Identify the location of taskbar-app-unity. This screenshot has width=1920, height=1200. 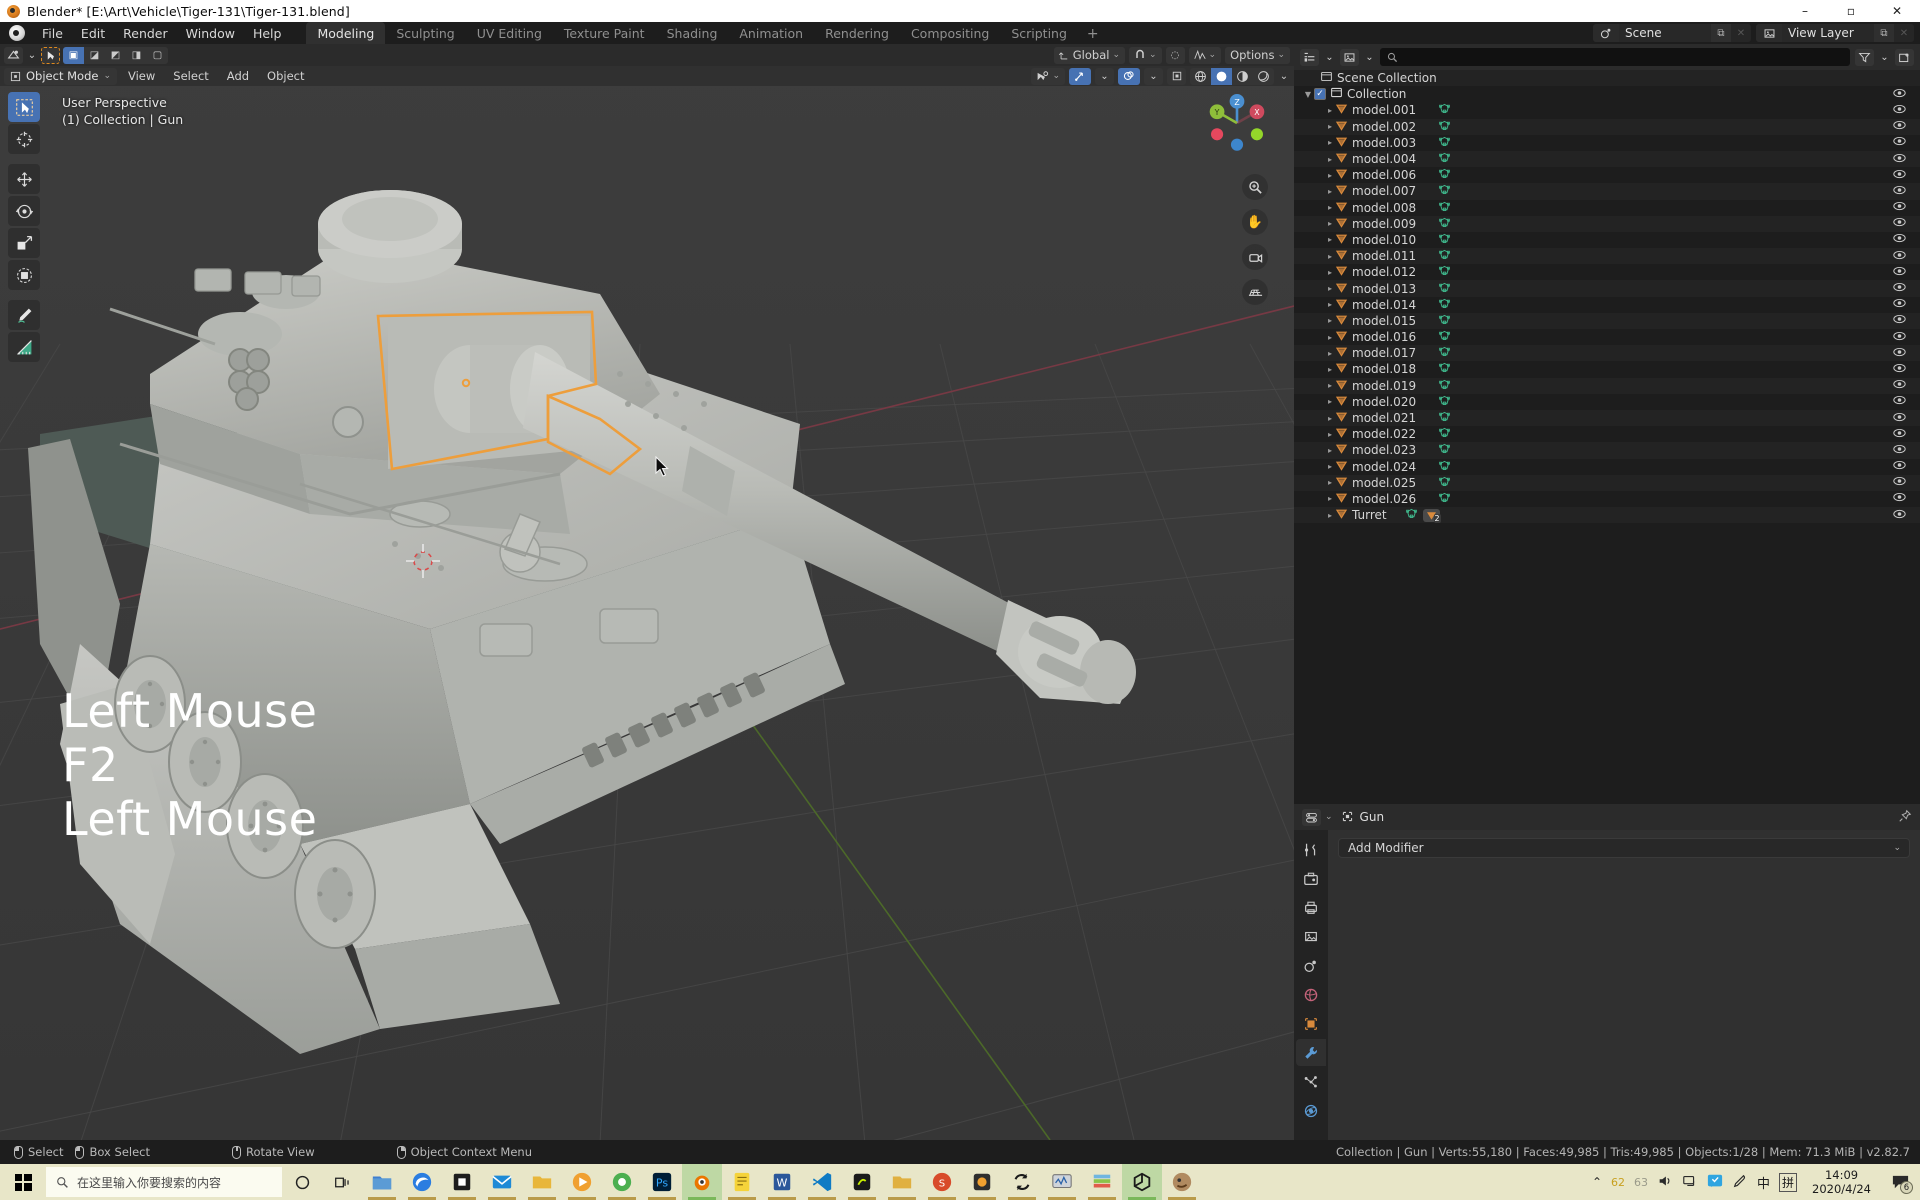
(1142, 1182).